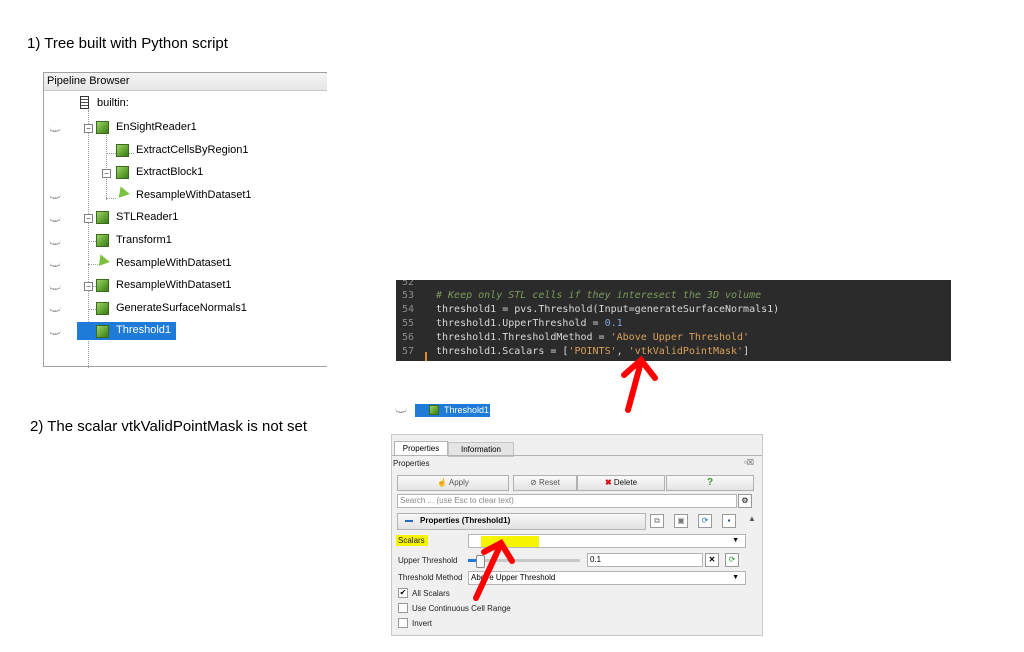 The image size is (1024, 652). Describe the element at coordinates (565, 478) in the screenshot. I see `annotation-arrows` at that location.